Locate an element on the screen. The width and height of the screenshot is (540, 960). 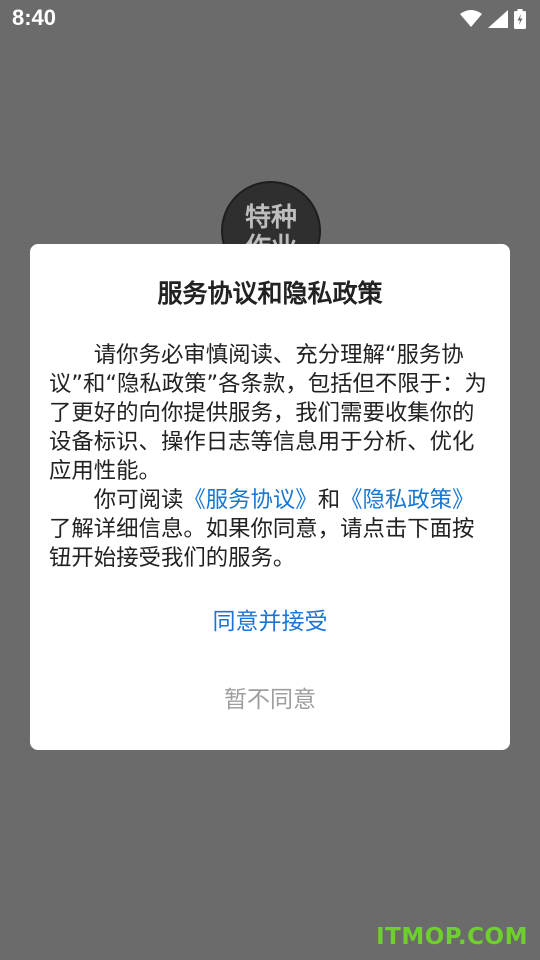
dialog-title: 服务协议和隐私政策 is located at coordinates (270, 293).